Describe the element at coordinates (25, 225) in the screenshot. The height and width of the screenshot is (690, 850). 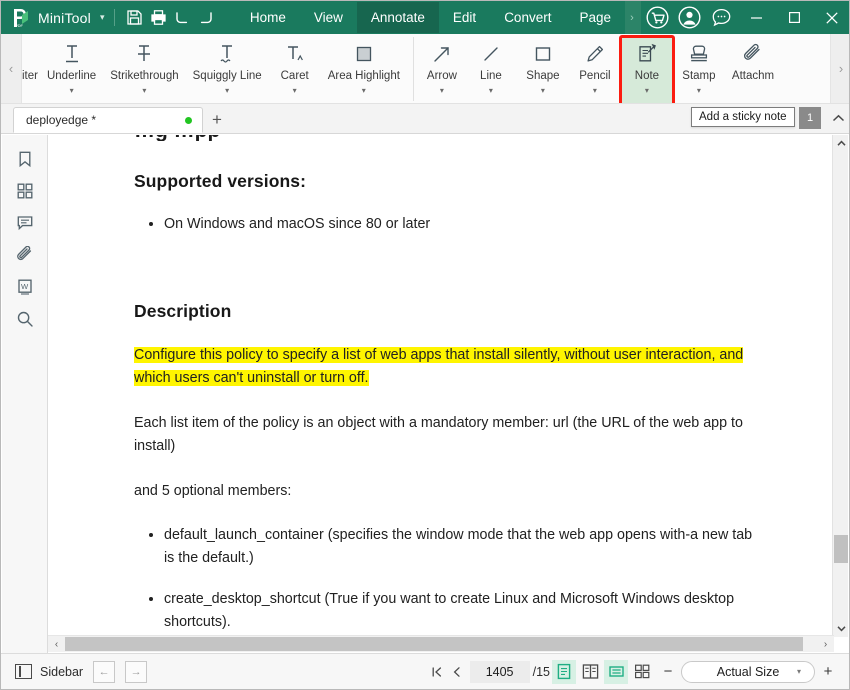
I see `sidebar-item-comments` at that location.